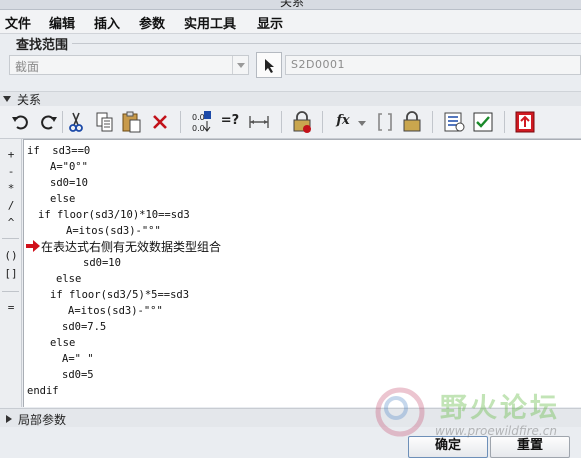 The height and width of the screenshot is (458, 581). What do you see at coordinates (270, 22) in the screenshot?
I see `menu-display: 显示` at bounding box center [270, 22].